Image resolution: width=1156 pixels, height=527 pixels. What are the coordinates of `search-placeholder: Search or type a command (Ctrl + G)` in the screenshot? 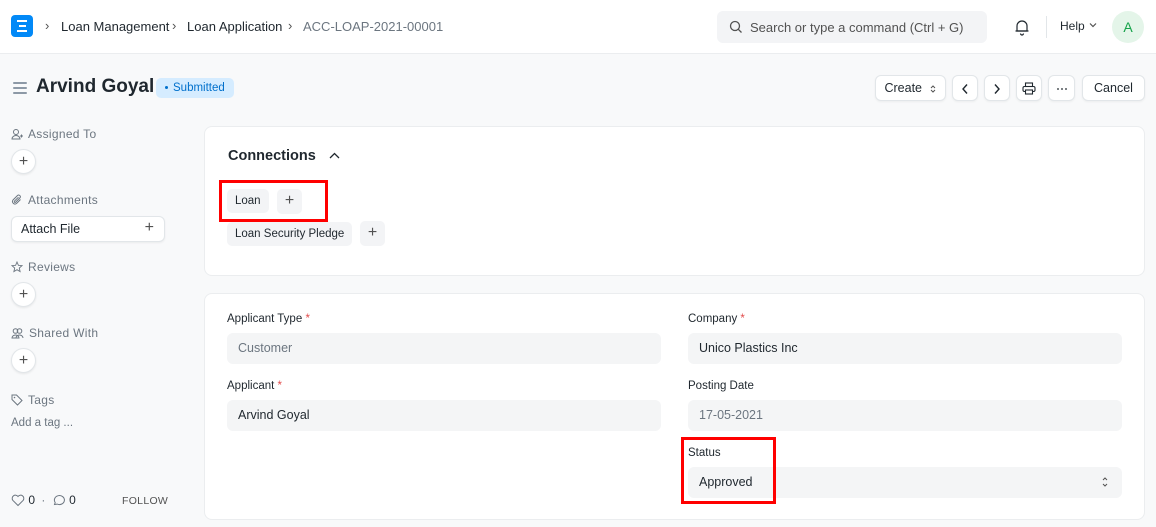 It's located at (857, 27).